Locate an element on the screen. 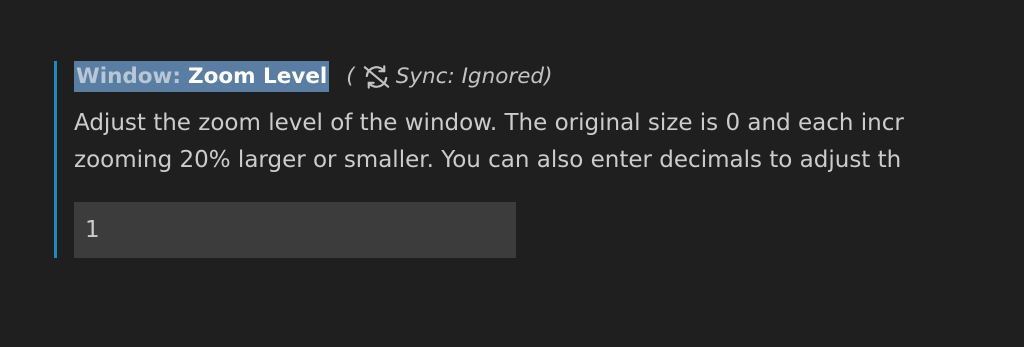 The image size is (1024, 347). setting-label: Zoom Level is located at coordinates (258, 76).